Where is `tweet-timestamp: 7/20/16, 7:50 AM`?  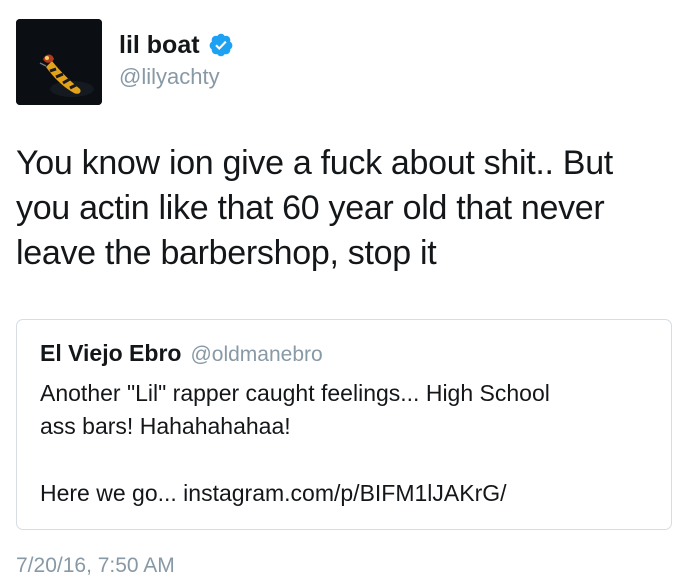
tweet-timestamp: 7/20/16, 7:50 AM is located at coordinates (95, 566).